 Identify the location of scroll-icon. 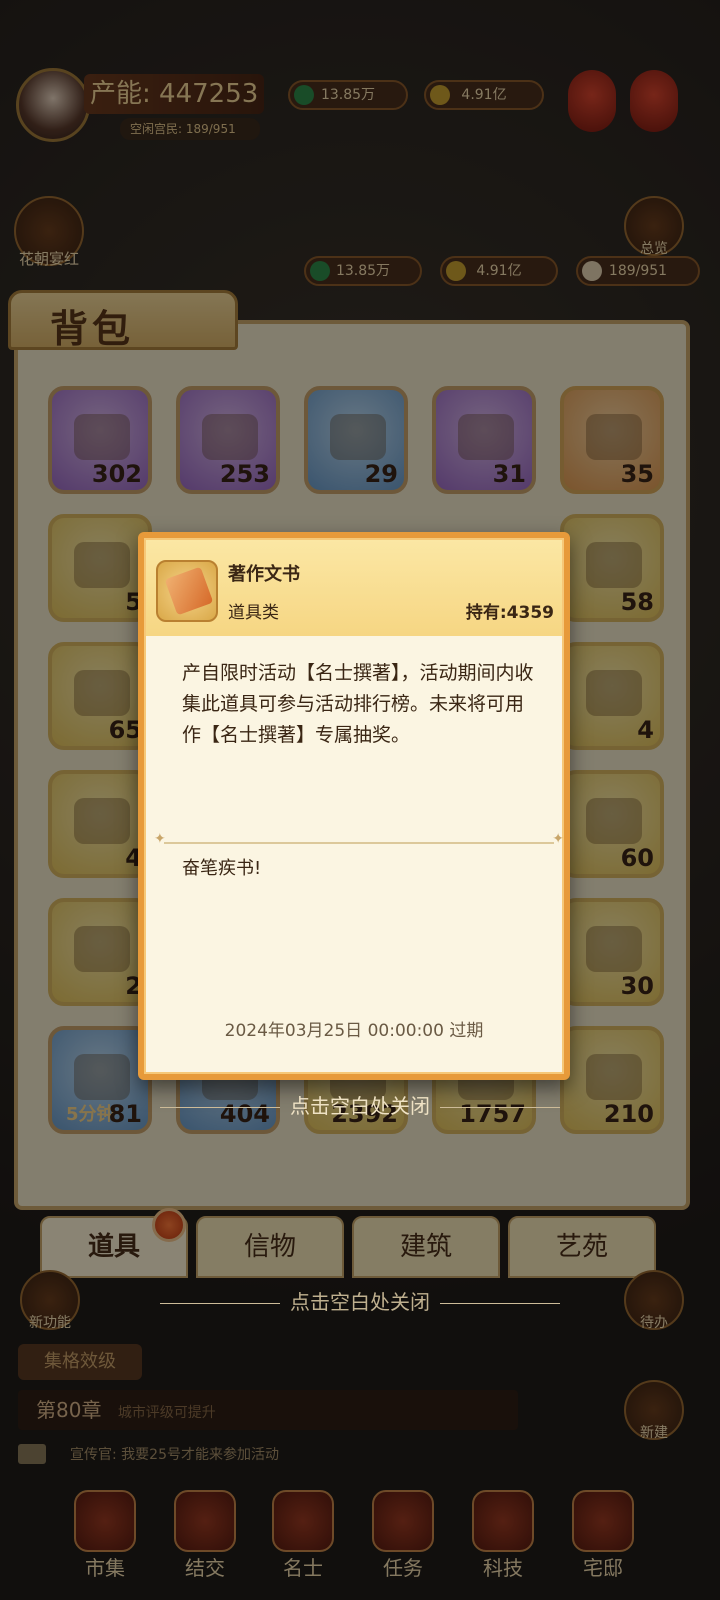
(187, 591).